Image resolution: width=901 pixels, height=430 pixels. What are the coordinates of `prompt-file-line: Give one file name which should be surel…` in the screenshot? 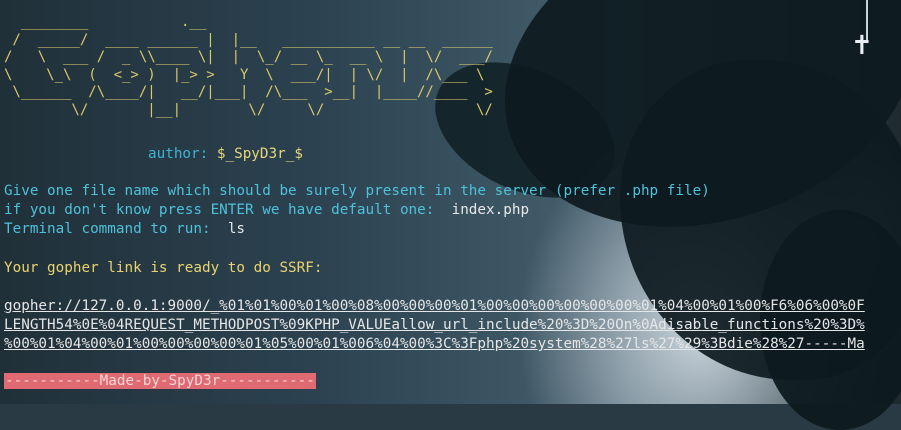 It's located at (357, 191).